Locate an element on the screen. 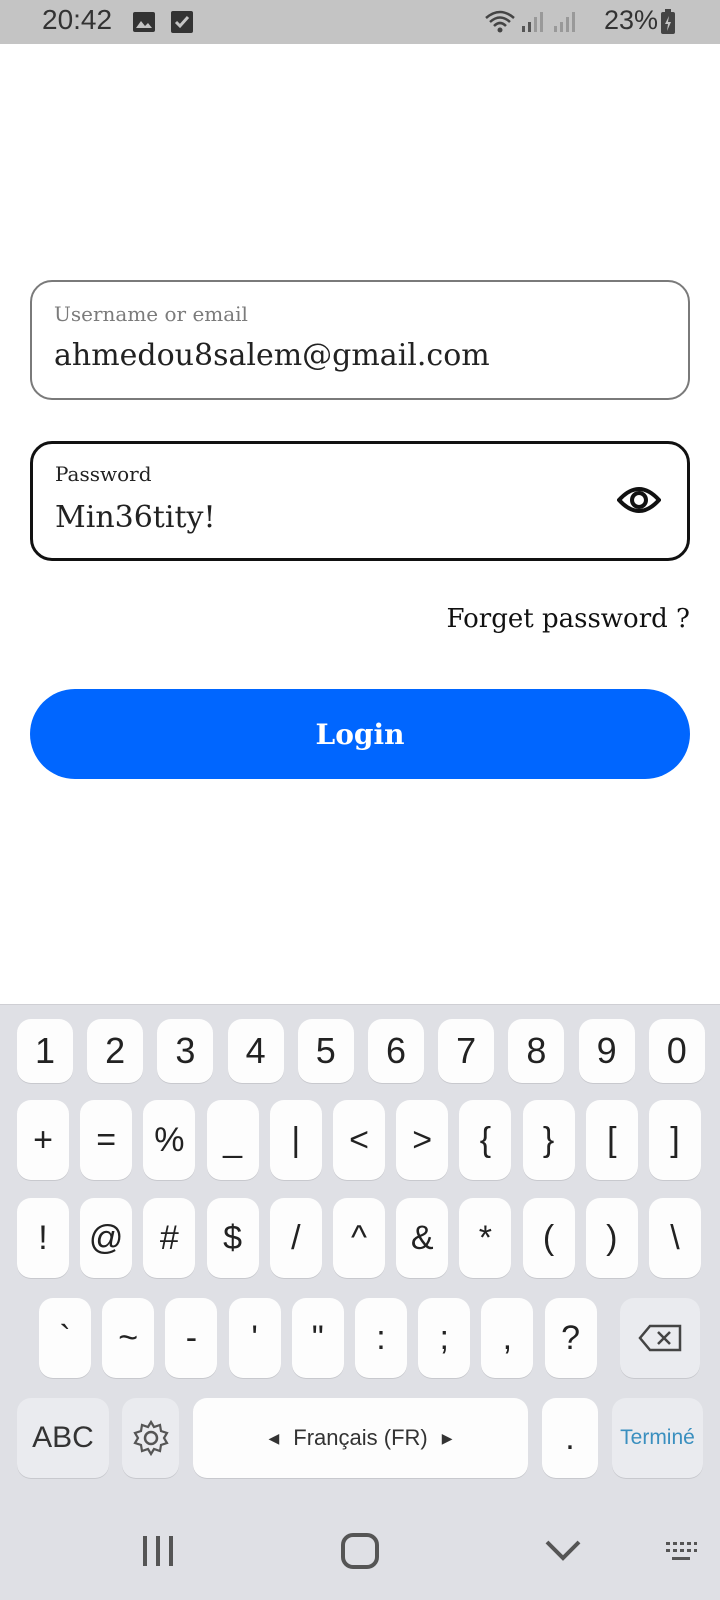 The height and width of the screenshot is (1600, 720). key-row3-7: * is located at coordinates (485, 1238).